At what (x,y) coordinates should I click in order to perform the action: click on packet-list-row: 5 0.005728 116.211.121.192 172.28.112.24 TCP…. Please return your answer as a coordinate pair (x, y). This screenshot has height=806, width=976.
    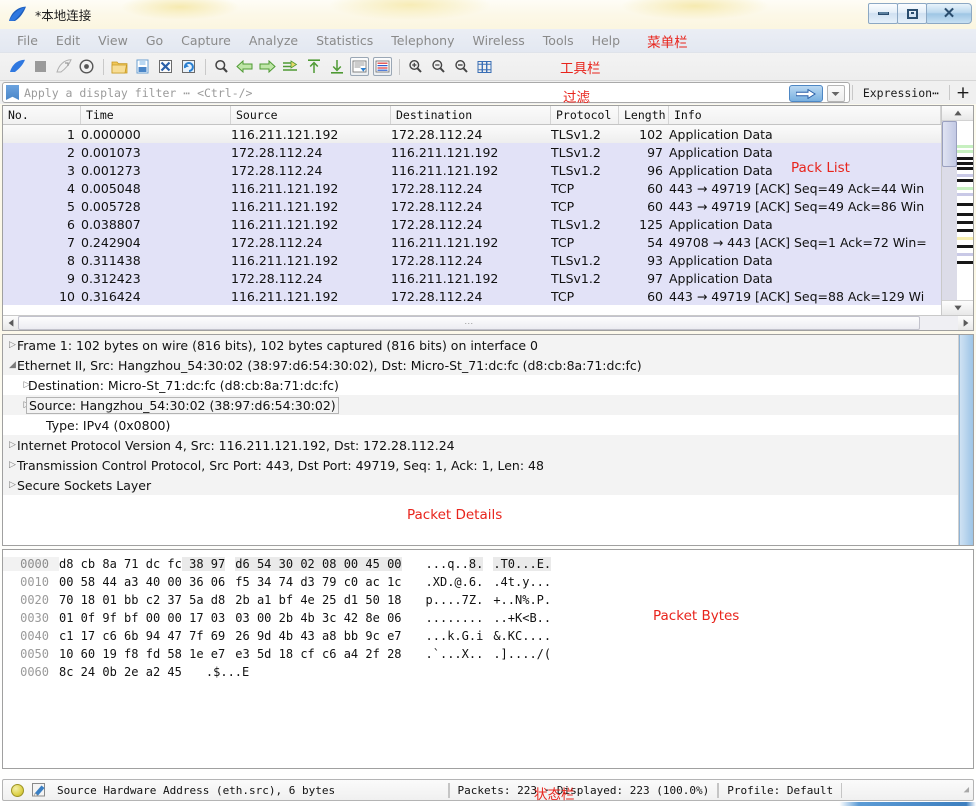
    Looking at the image, I should click on (472, 206).